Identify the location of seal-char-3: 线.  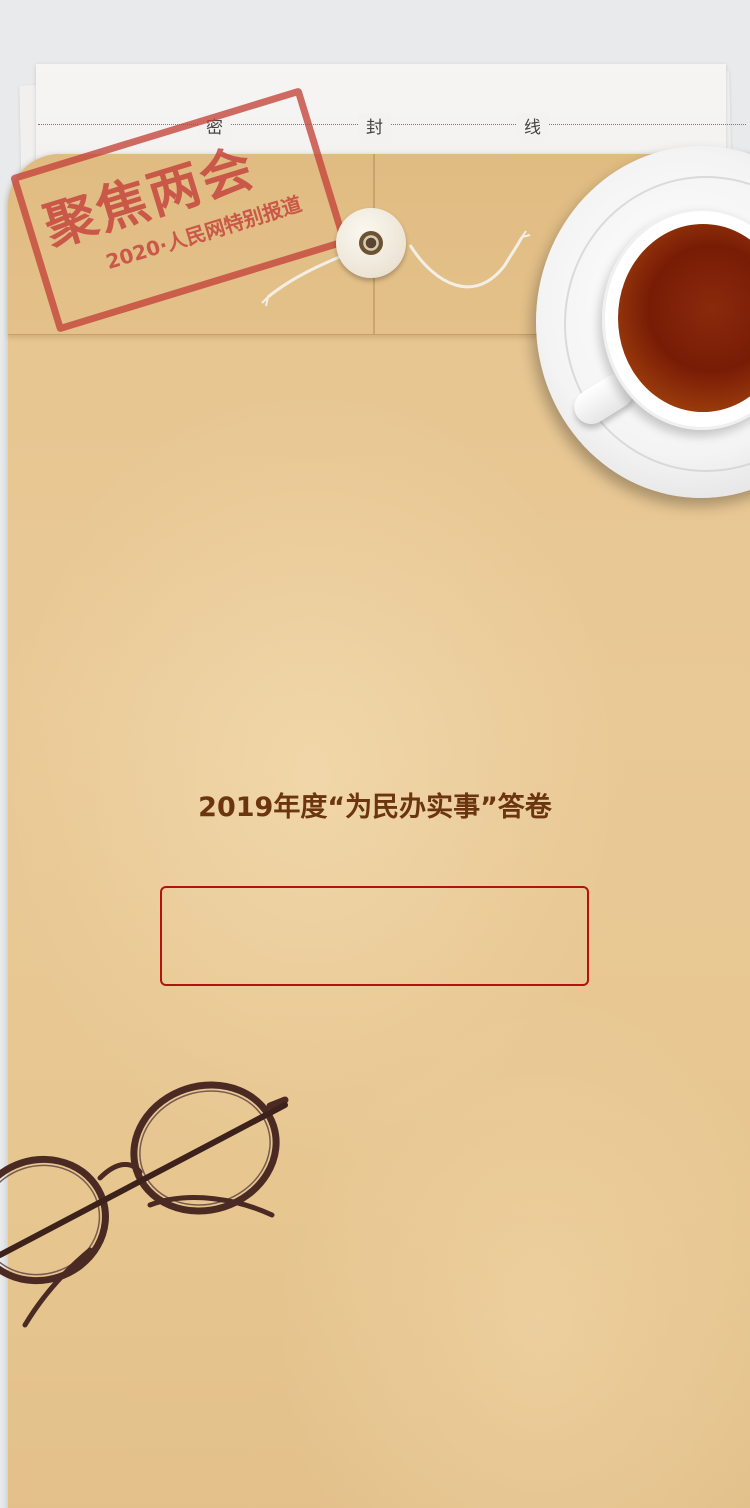
(532, 125).